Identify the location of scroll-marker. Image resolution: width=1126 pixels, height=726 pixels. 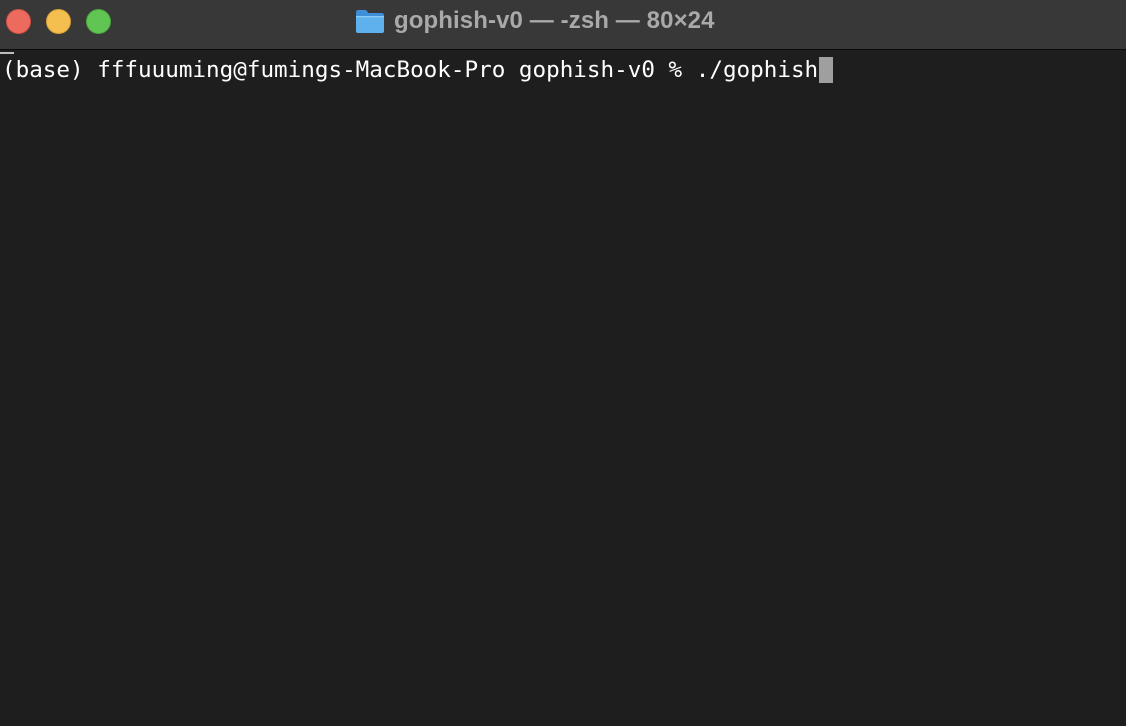
(7, 53).